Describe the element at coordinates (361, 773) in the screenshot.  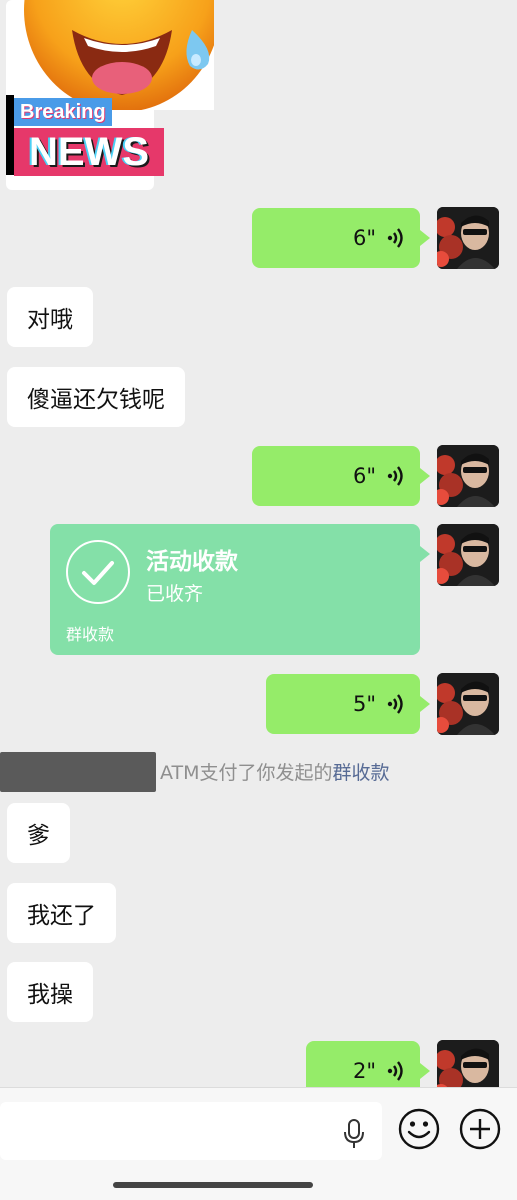
I see `group-payment-link: 群收款` at that location.